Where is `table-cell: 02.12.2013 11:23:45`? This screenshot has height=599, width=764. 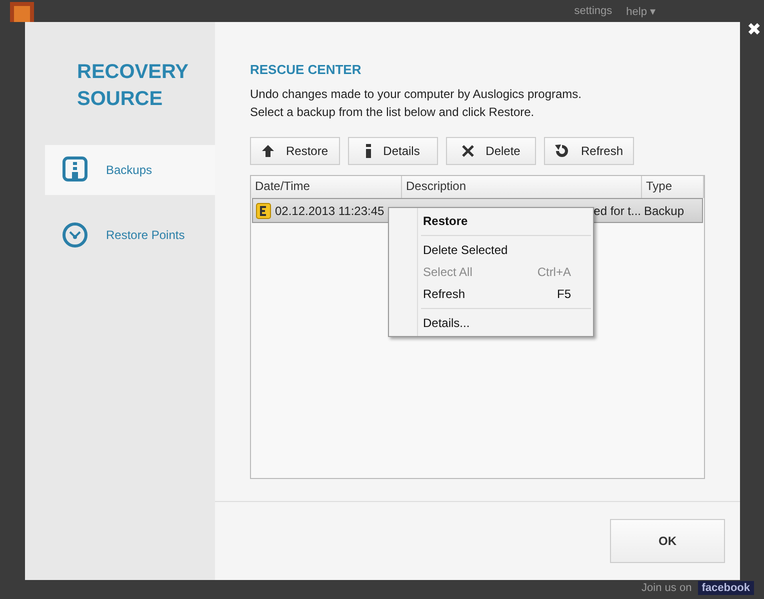 table-cell: 02.12.2013 11:23:45 is located at coordinates (329, 211).